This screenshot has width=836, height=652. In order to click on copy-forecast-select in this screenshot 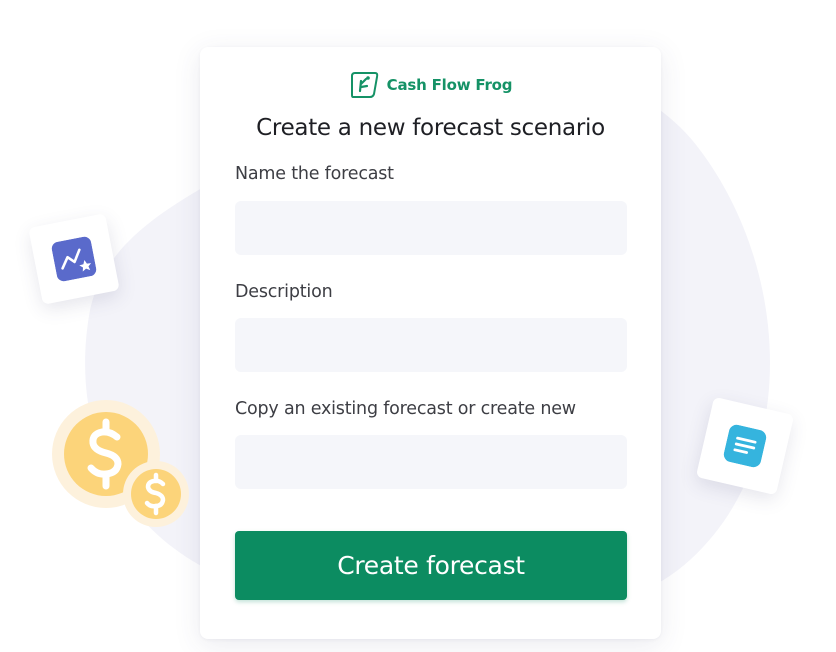, I will do `click(431, 462)`.